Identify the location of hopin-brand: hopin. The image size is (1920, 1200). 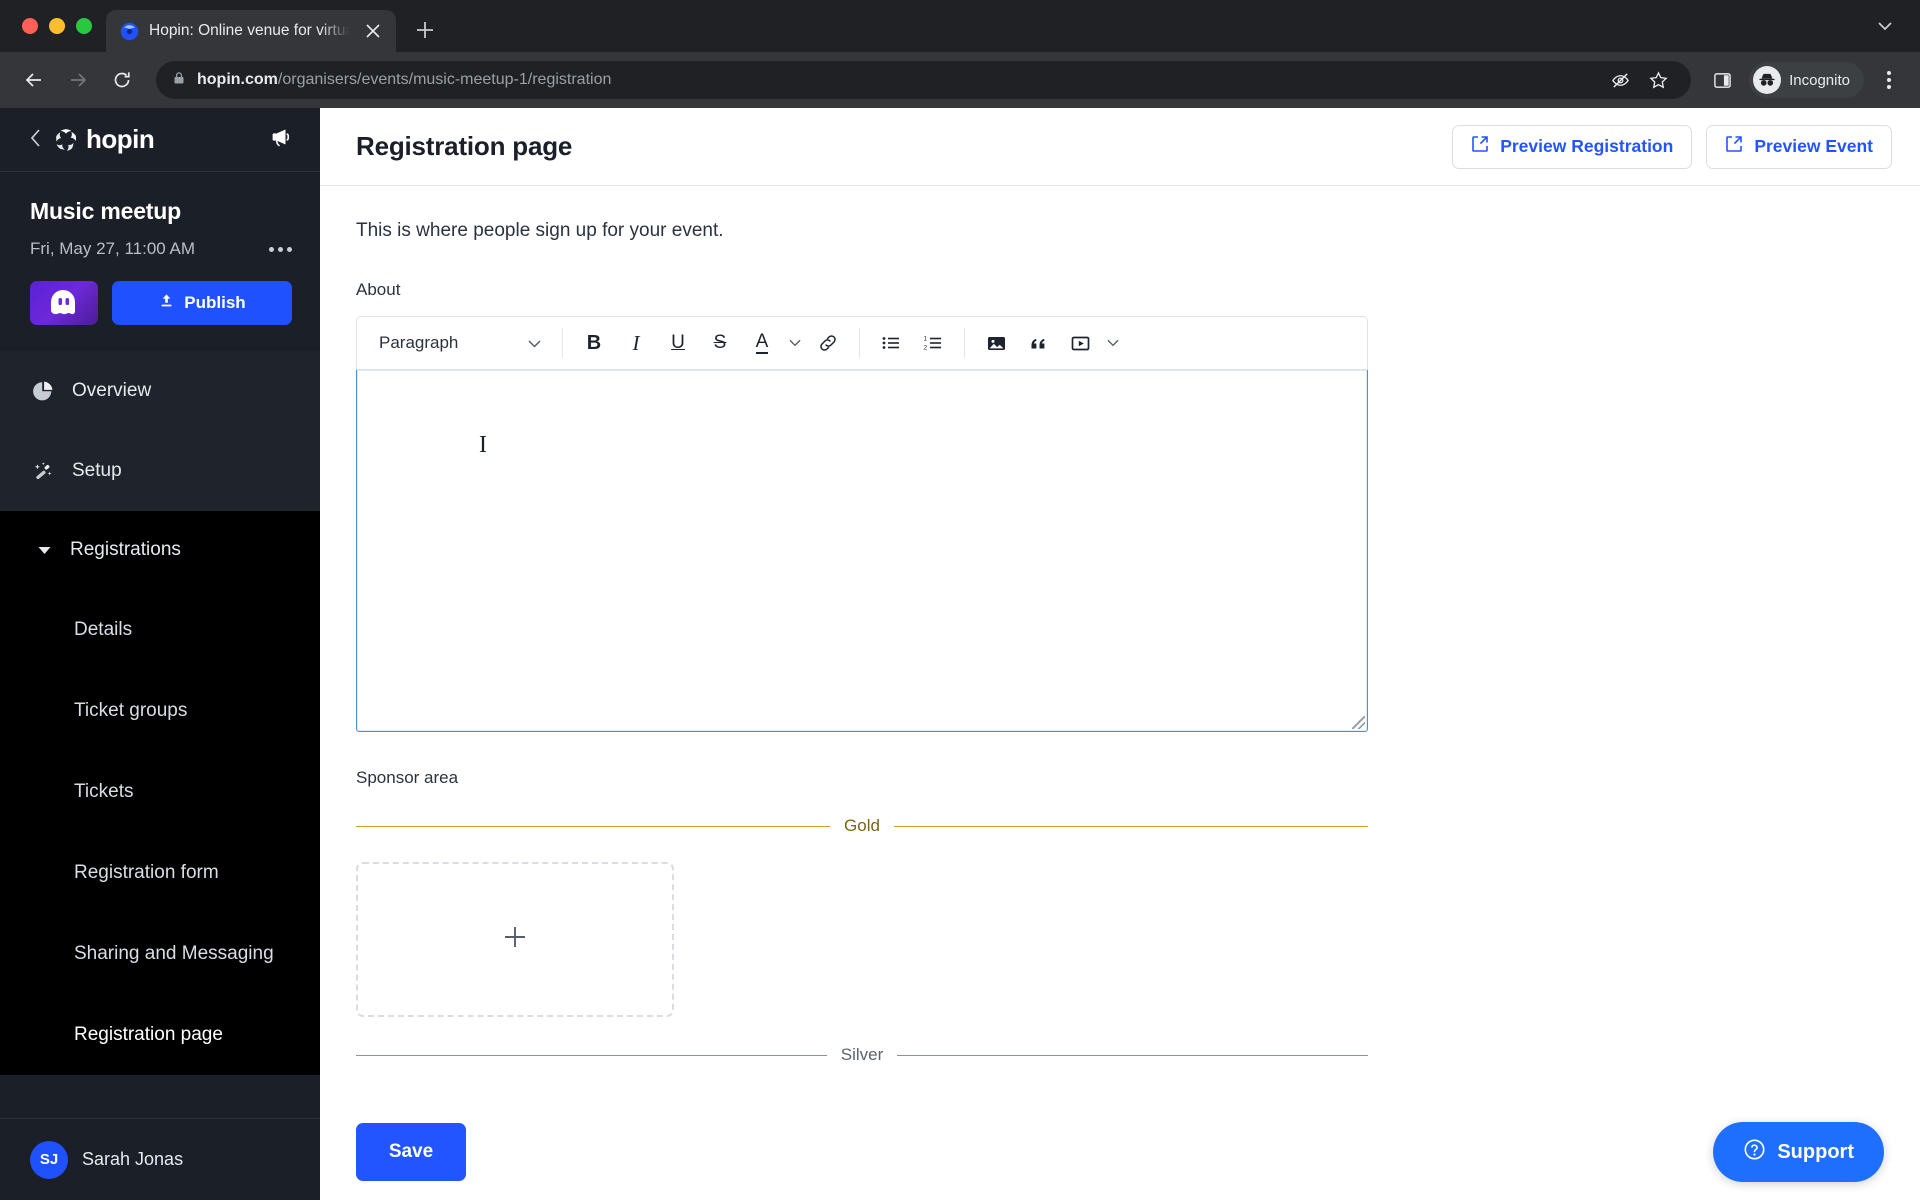
(104, 139).